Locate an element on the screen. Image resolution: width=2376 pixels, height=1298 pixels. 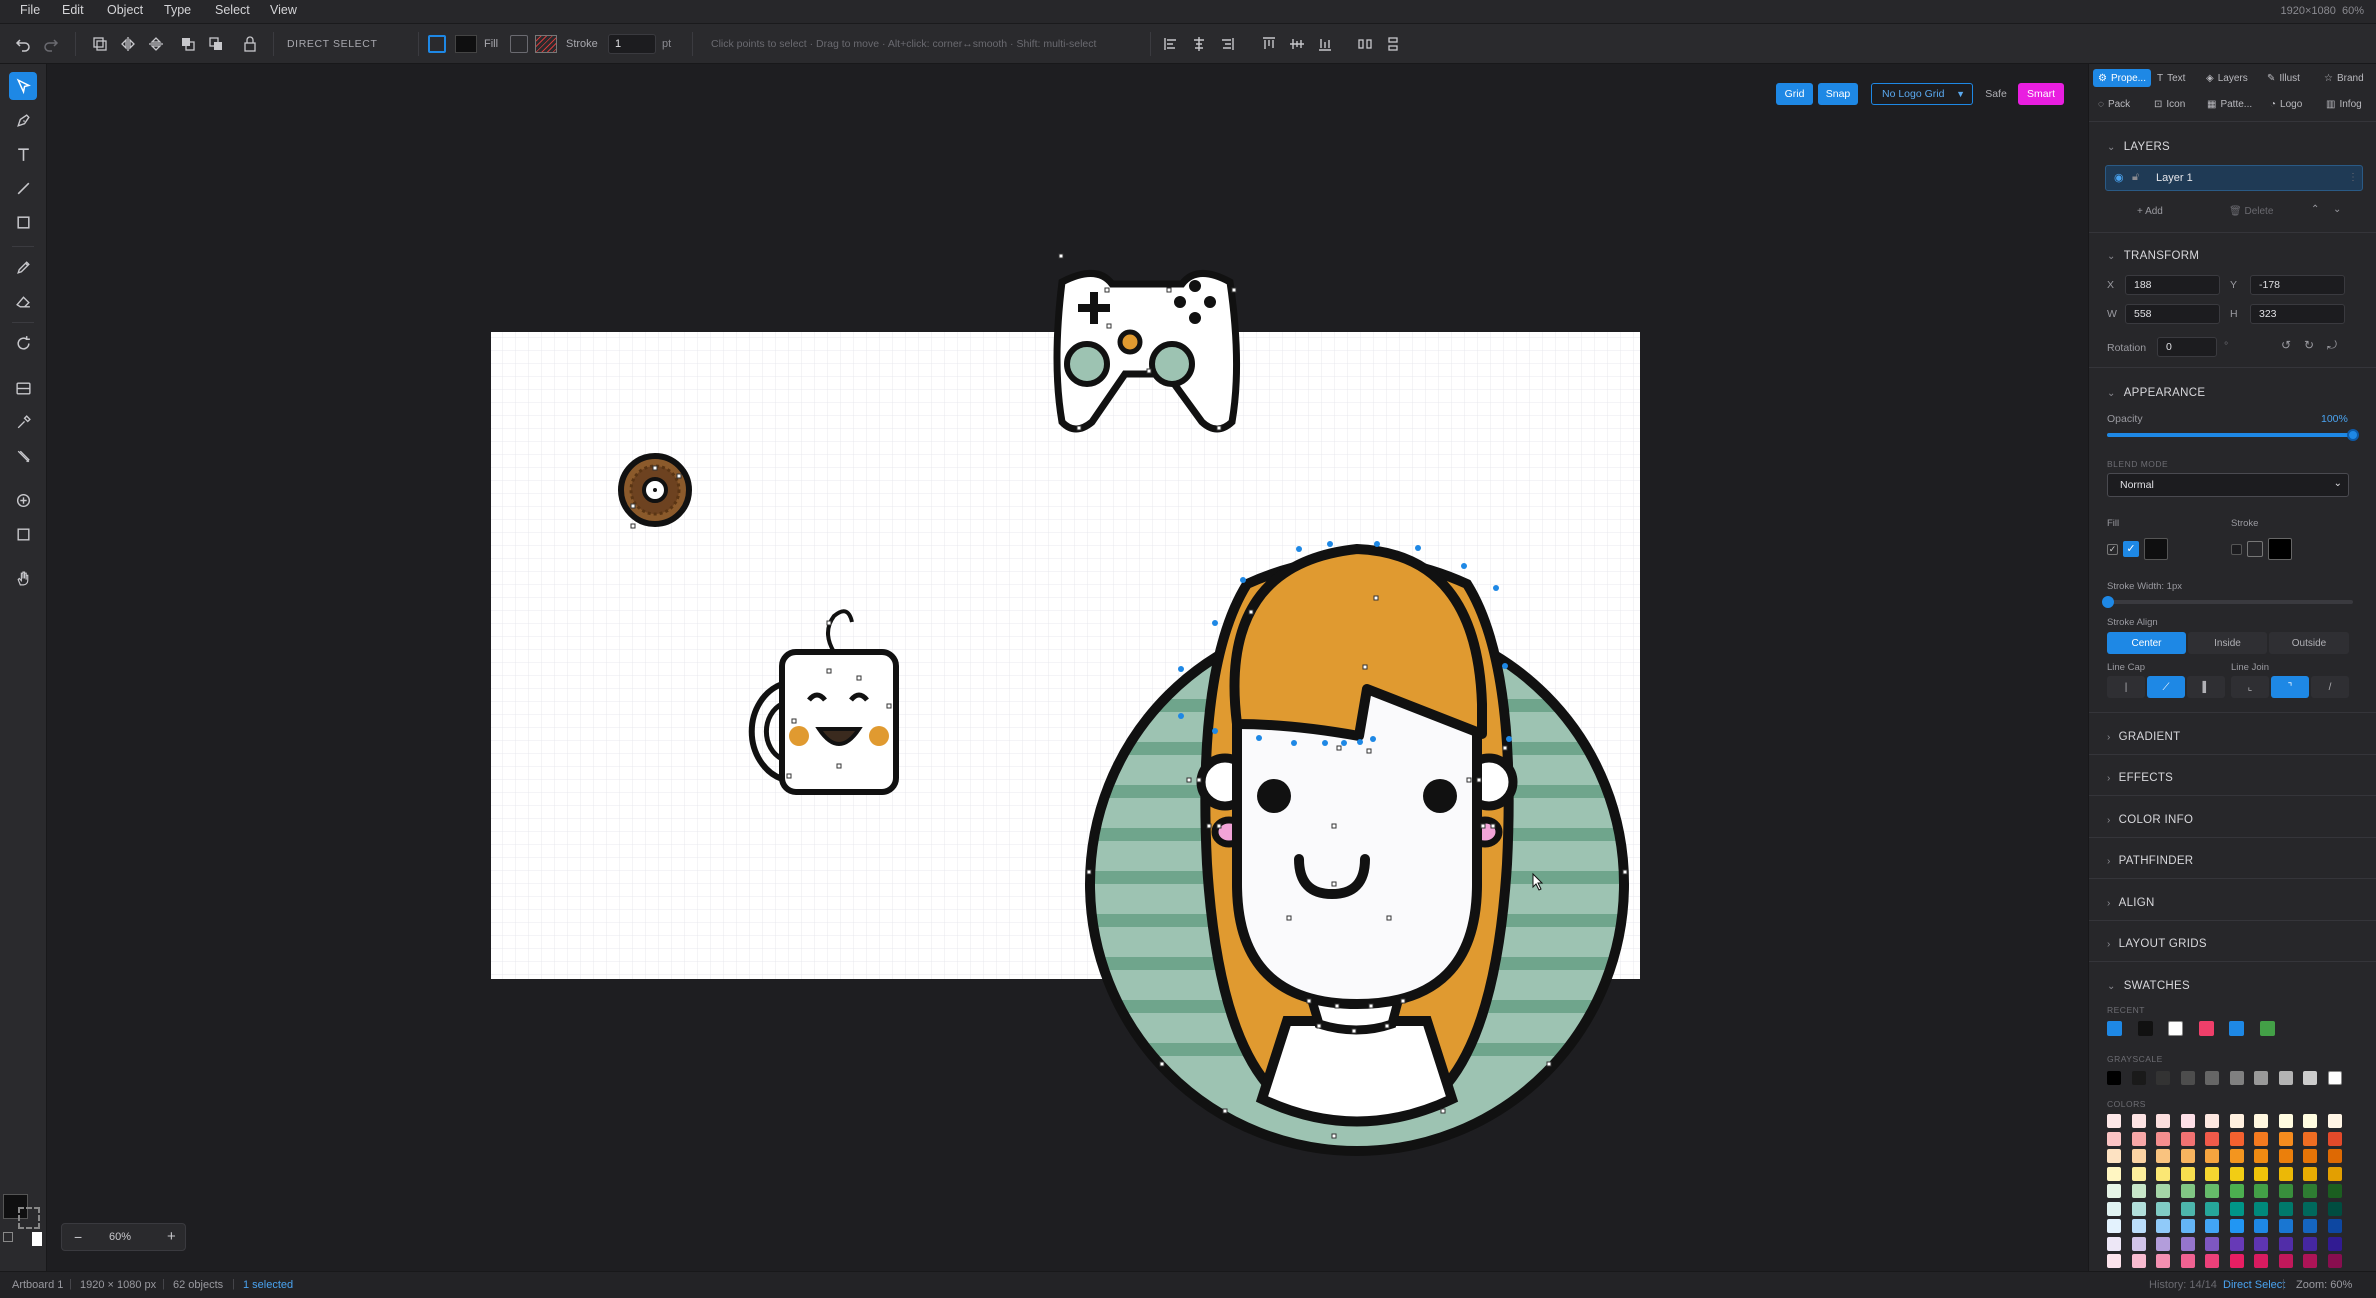
effects-section-header: › EFFECTS is located at coordinates (2140, 778).